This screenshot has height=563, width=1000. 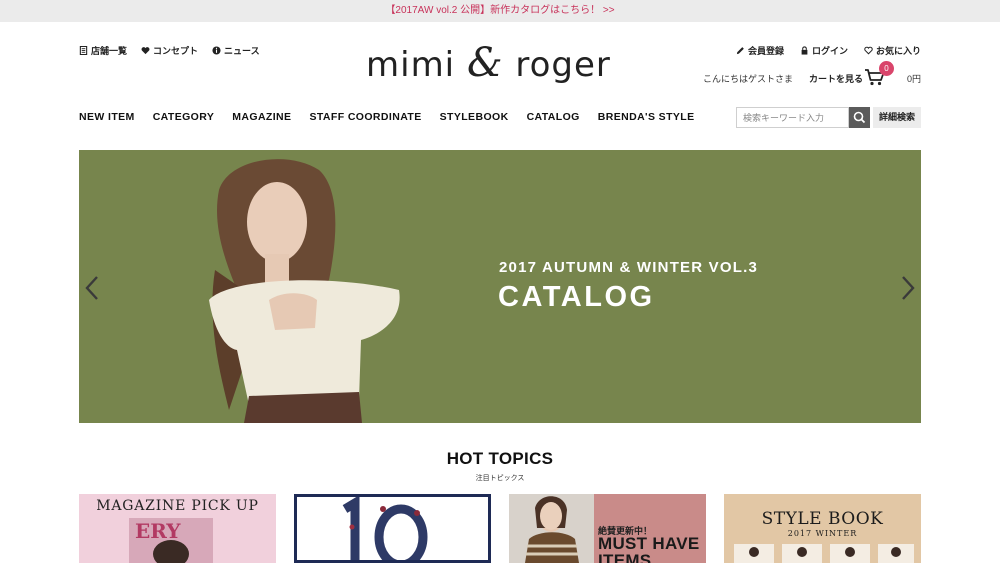 I want to click on nav-brendas-style: BRENDA'S STYLE, so click(x=646, y=117).